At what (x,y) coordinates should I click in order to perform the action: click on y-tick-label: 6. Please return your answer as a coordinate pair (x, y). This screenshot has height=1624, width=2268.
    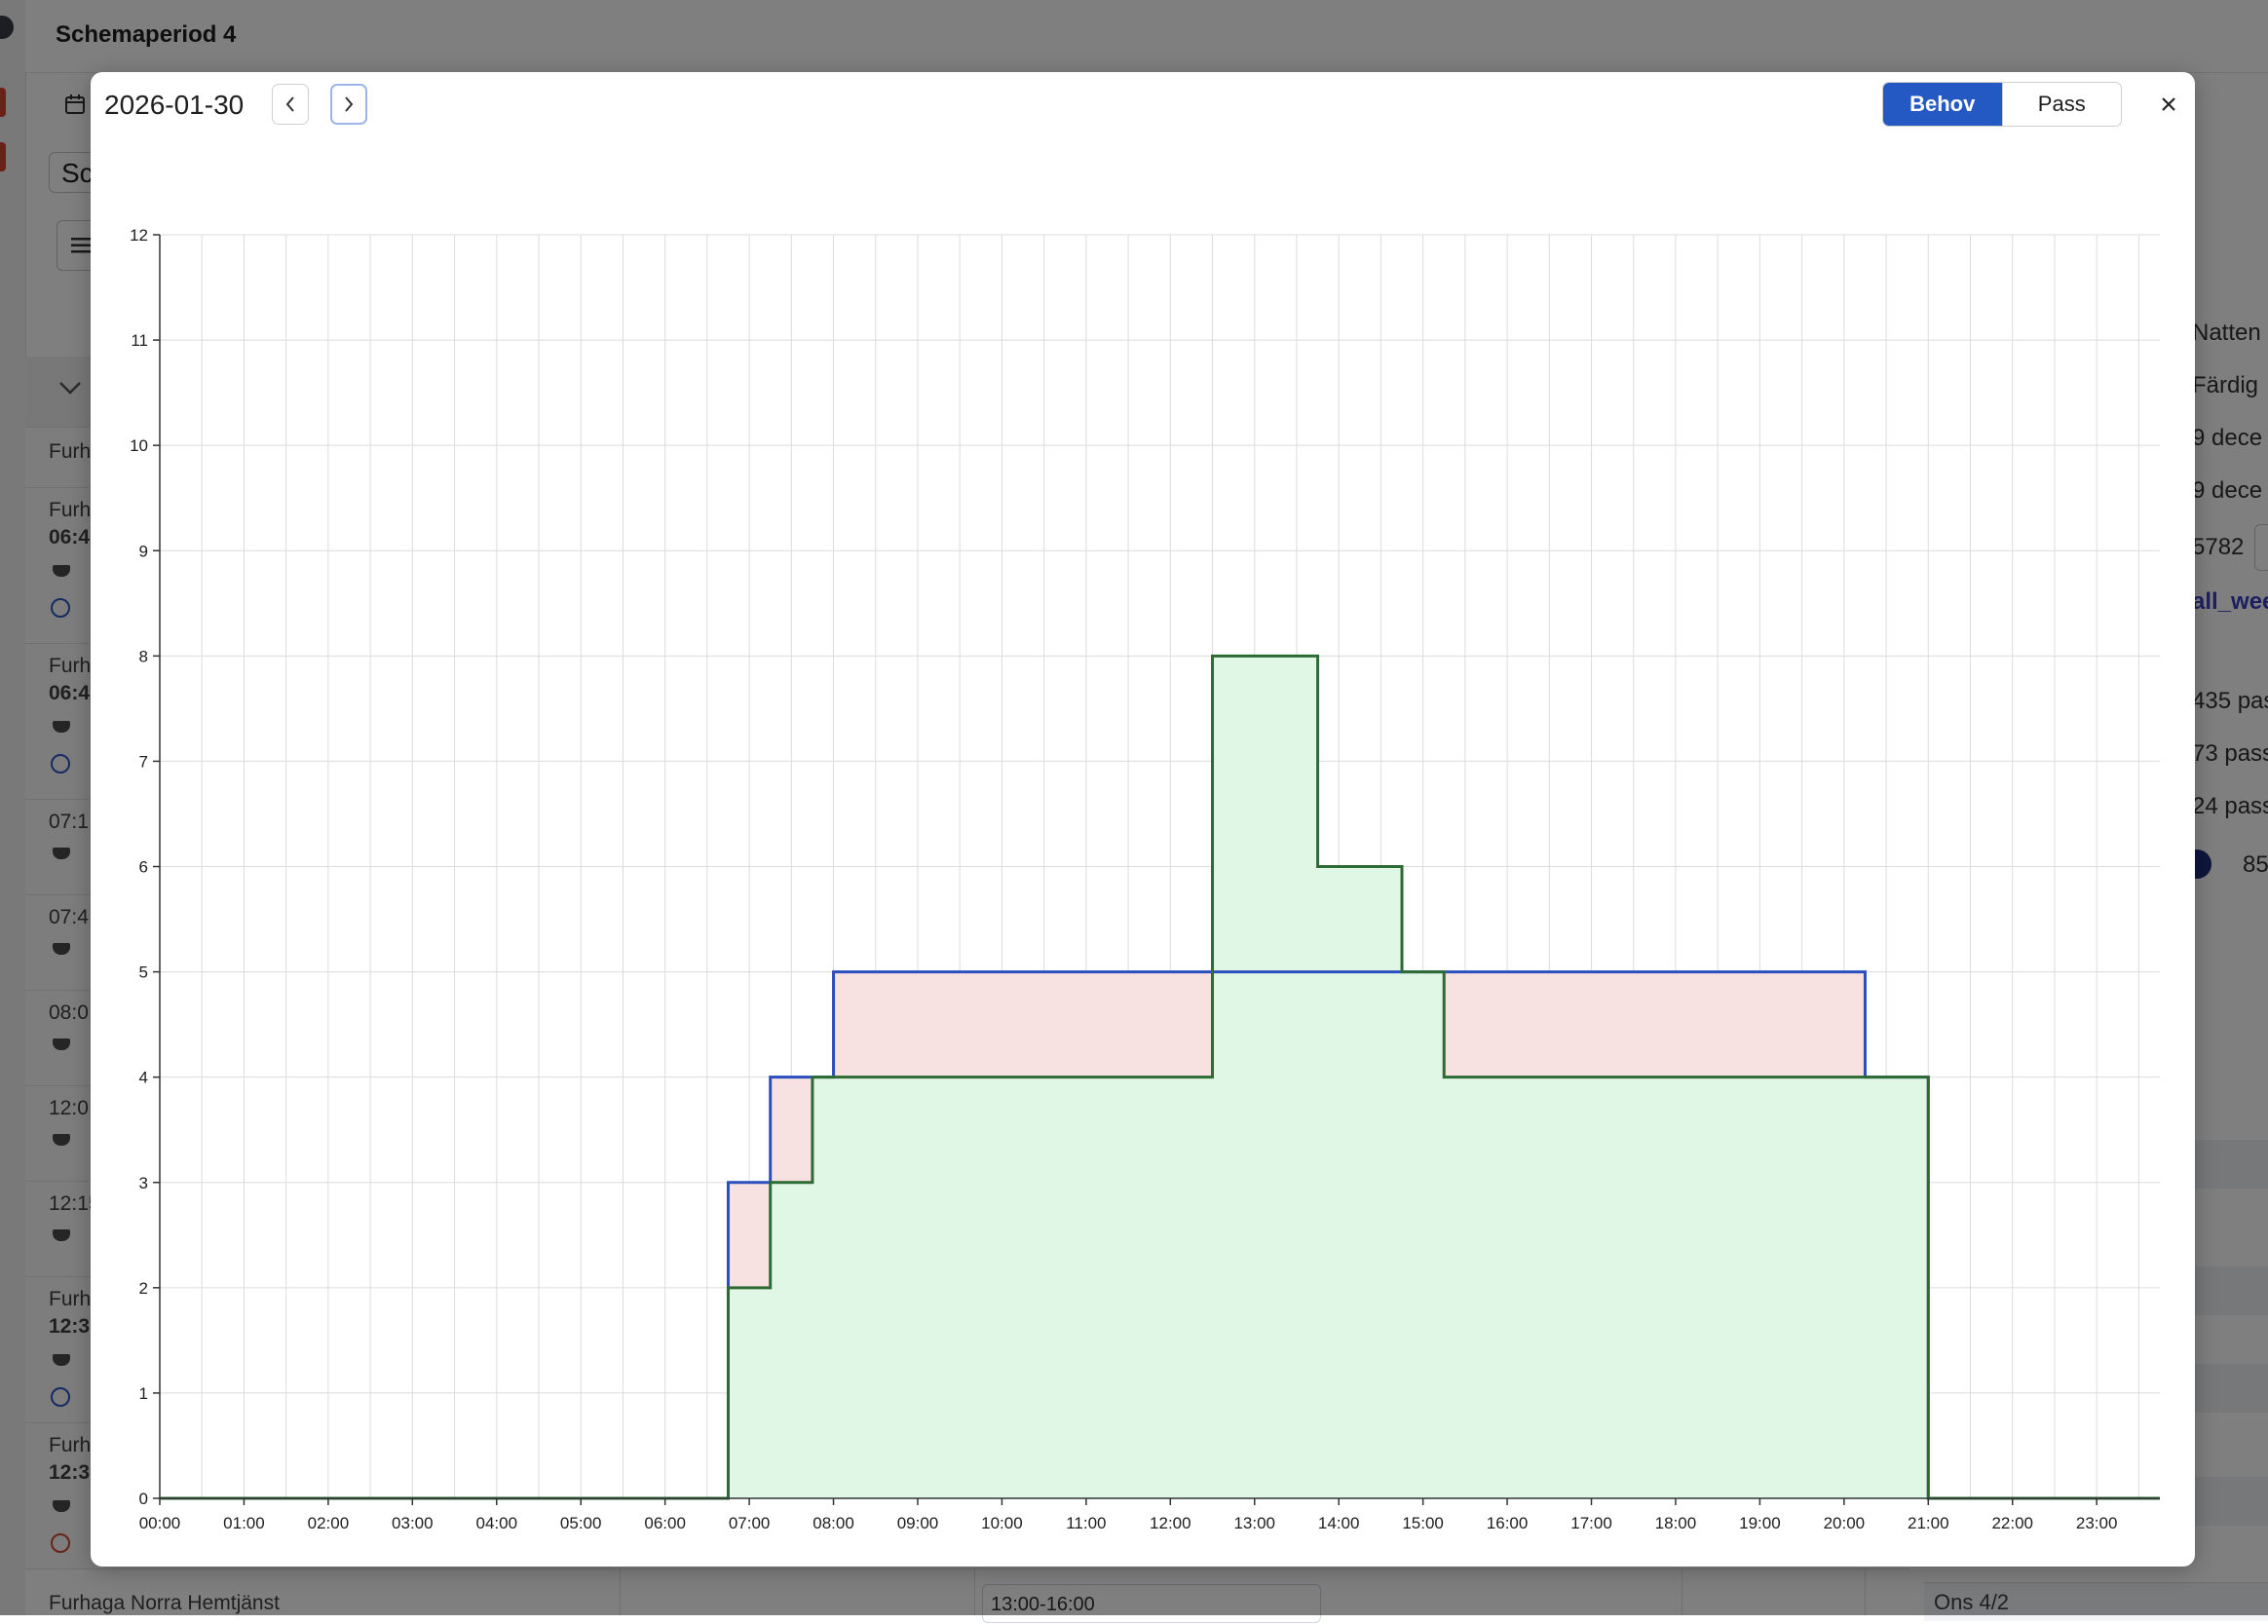
    Looking at the image, I should click on (143, 867).